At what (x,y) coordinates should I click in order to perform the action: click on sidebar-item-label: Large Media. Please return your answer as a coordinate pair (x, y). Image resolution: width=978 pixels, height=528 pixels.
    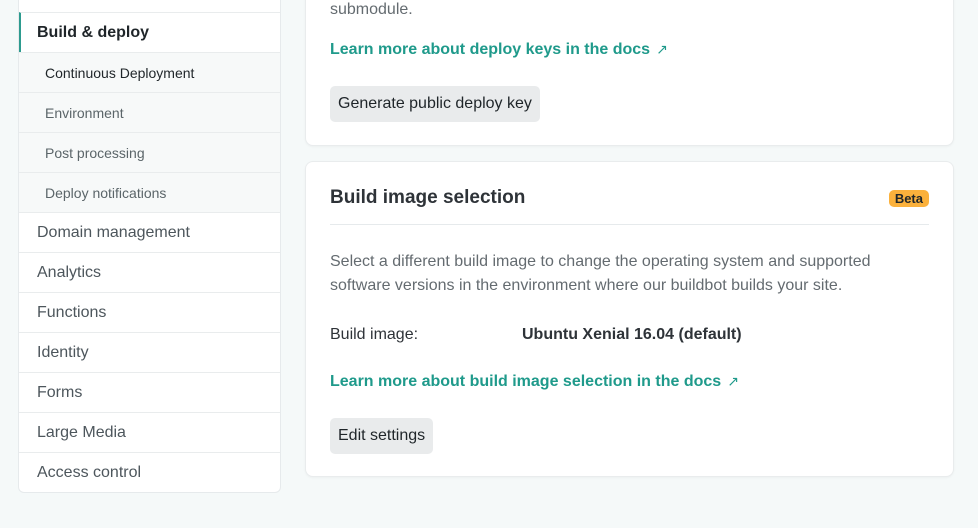
    Looking at the image, I should click on (81, 432).